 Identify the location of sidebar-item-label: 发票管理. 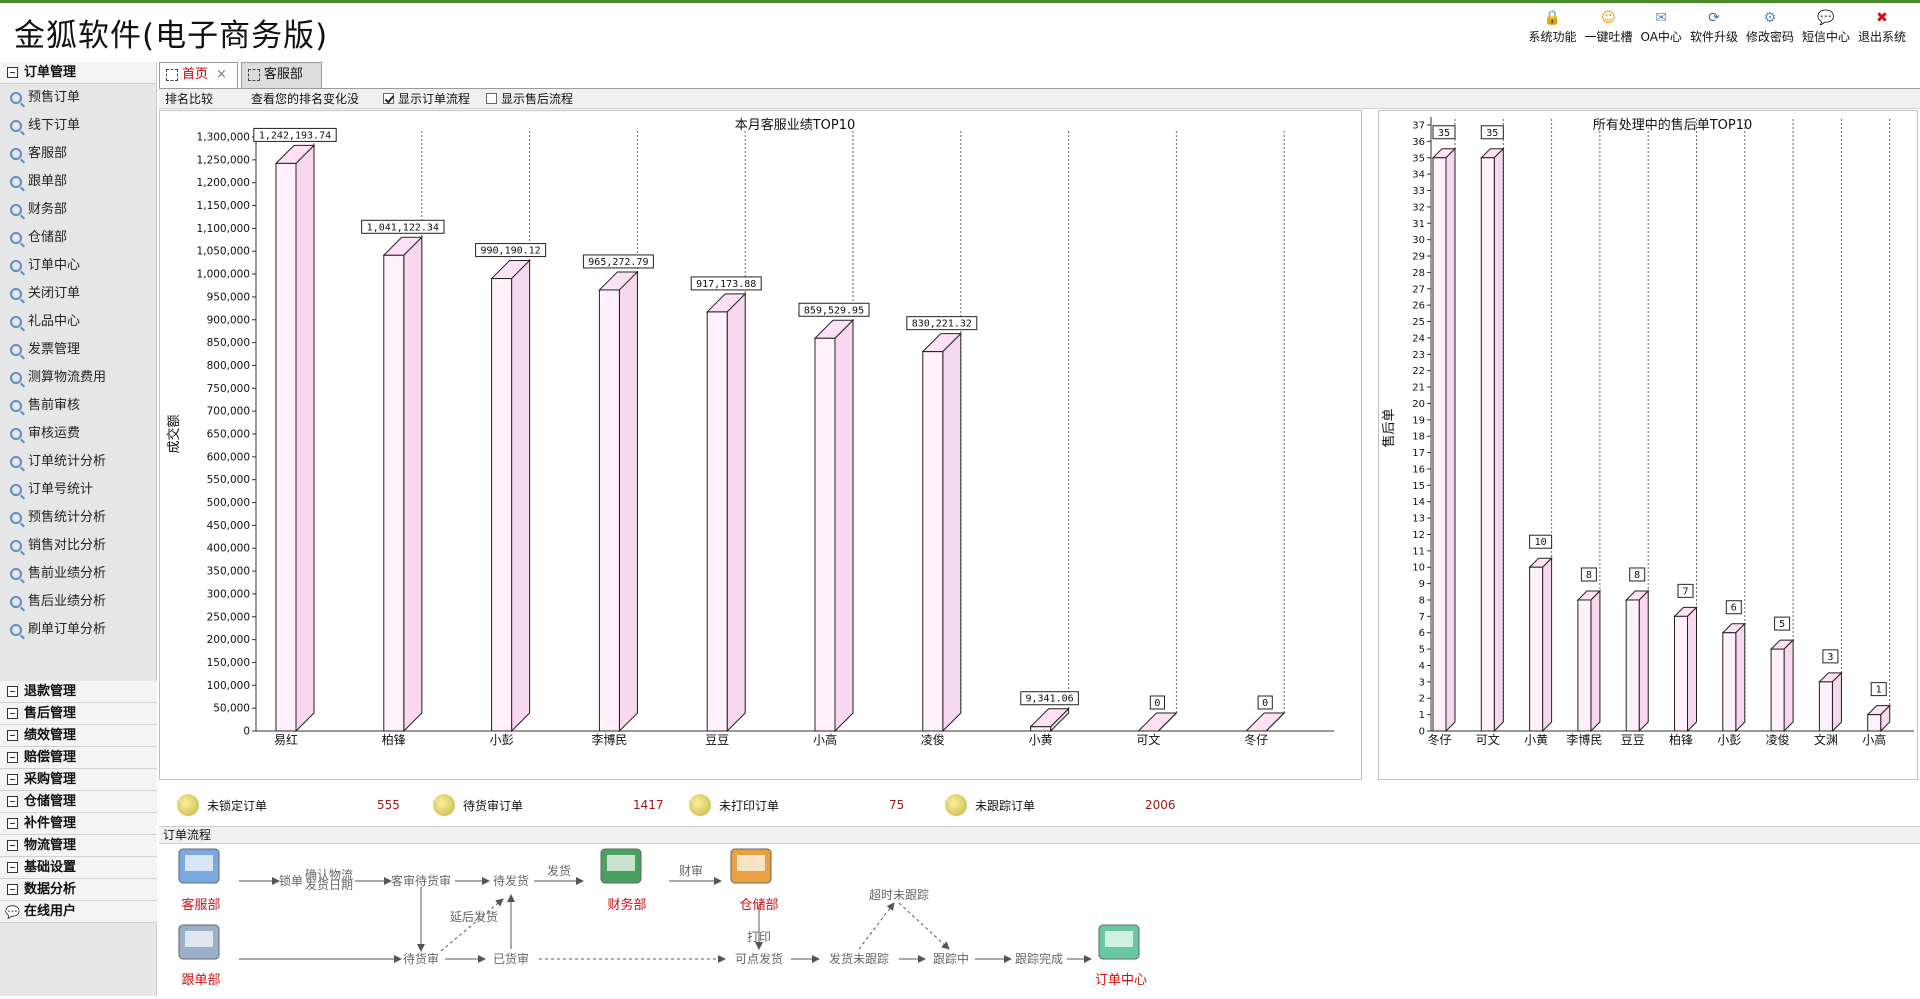
(54, 349).